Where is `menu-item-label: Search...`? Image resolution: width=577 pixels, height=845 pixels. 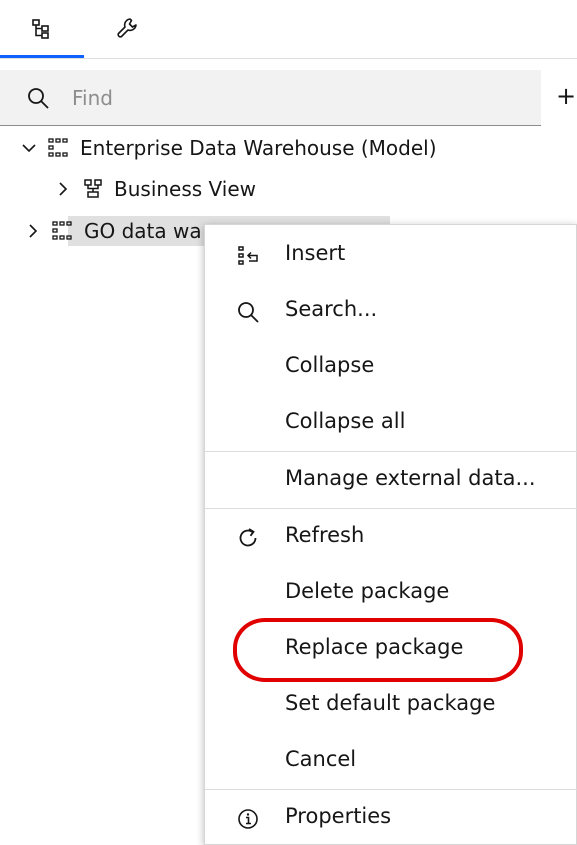 menu-item-label: Search... is located at coordinates (331, 309).